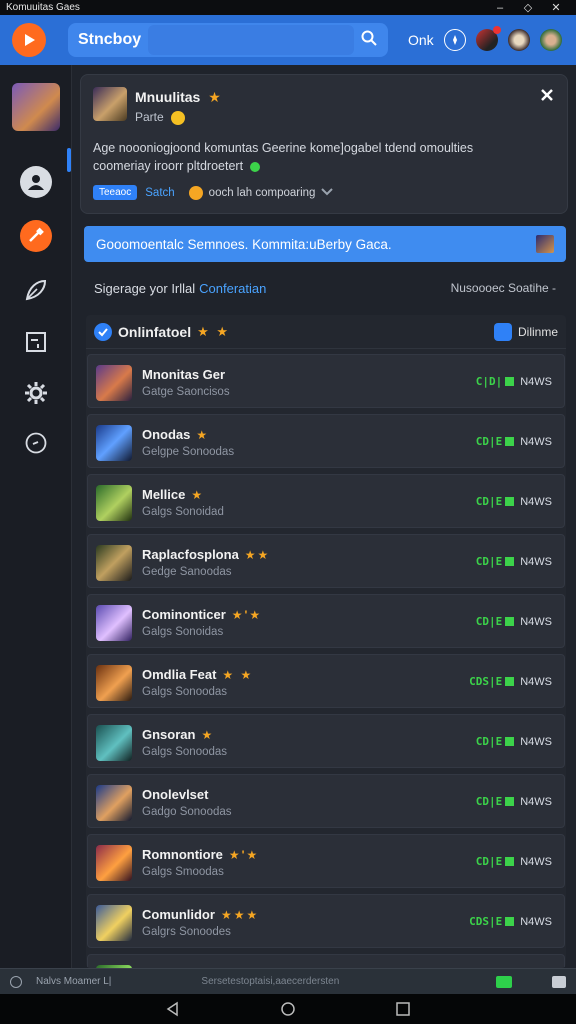 This screenshot has height=1024, width=576. Describe the element at coordinates (525, 331) in the screenshot. I see `online-toggle: Dilinme` at that location.